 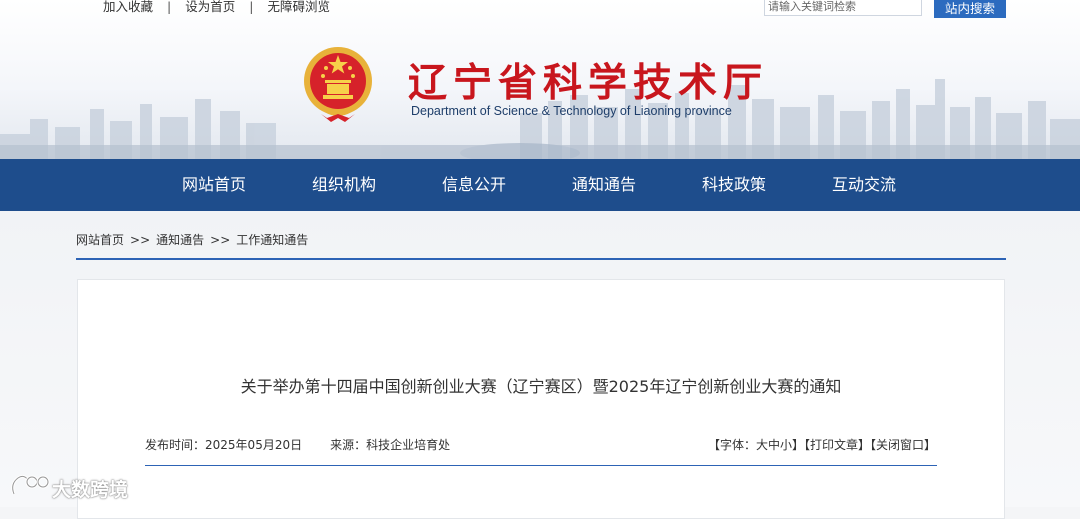 I want to click on nav-item-notices: 通知通告, so click(x=604, y=185).